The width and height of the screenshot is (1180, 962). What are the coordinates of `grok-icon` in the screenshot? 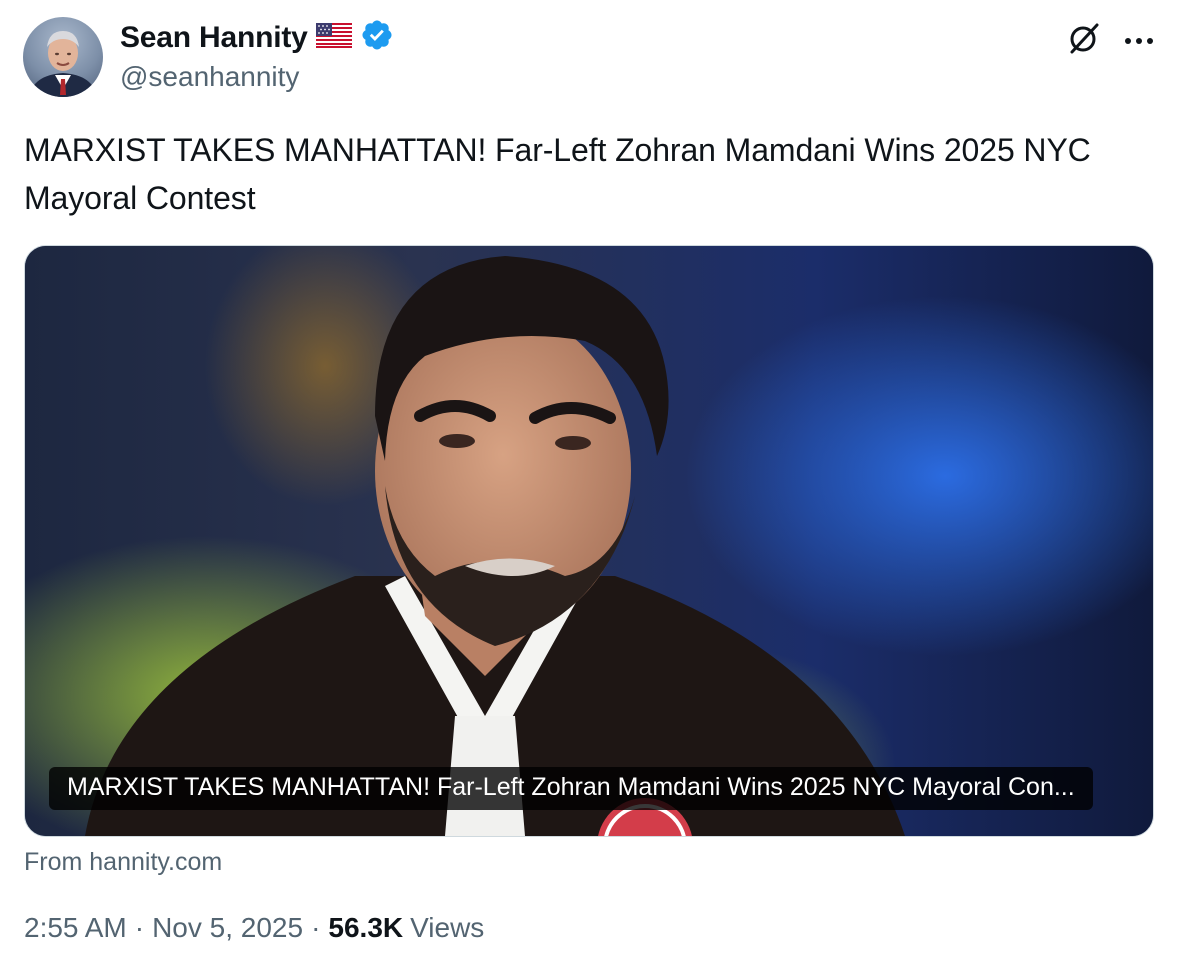 It's located at (1084, 40).